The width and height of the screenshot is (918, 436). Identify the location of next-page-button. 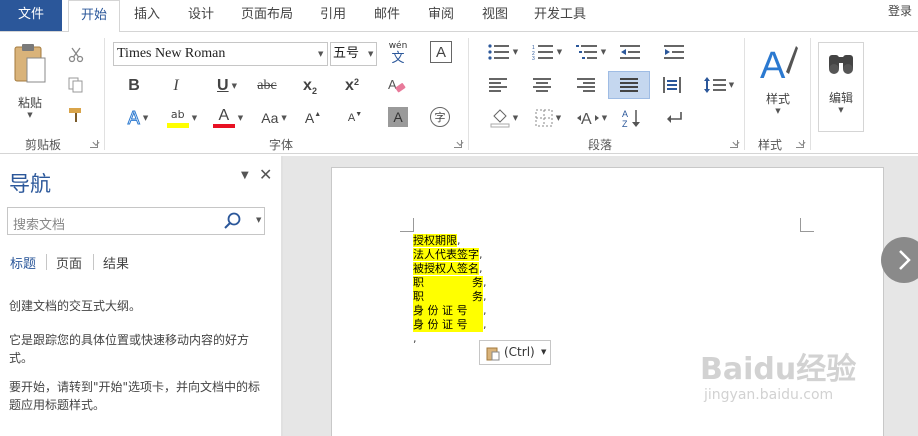
(899, 260).